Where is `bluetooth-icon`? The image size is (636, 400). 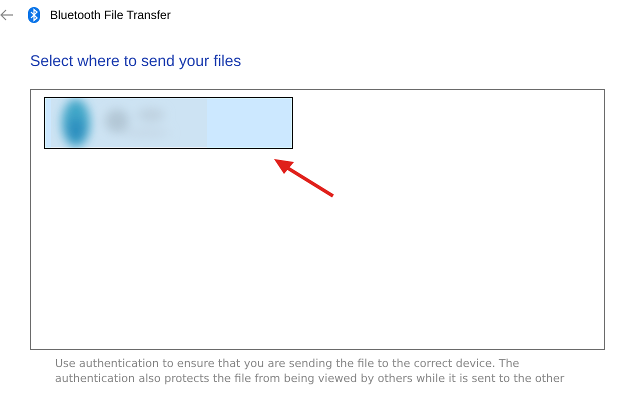
bluetooth-icon is located at coordinates (34, 15).